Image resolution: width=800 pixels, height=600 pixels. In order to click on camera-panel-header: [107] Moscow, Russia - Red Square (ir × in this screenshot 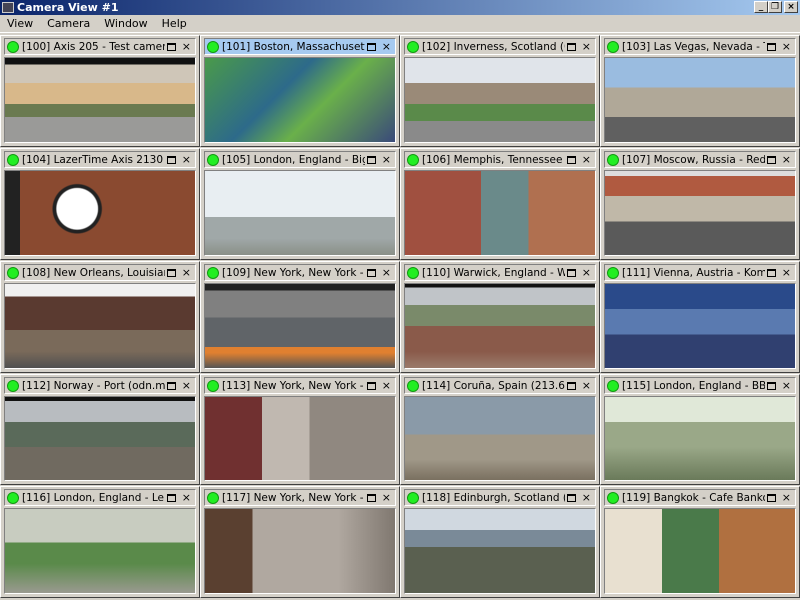, I will do `click(700, 159)`.